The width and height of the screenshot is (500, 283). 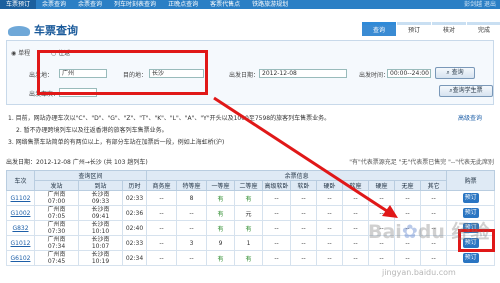 I want to click on nav-item: 客票代售点, so click(x=225, y=4).